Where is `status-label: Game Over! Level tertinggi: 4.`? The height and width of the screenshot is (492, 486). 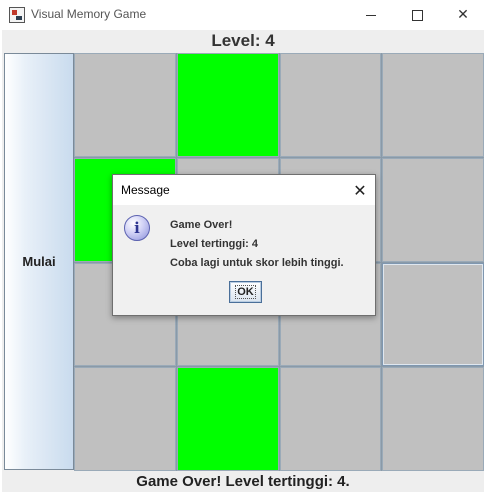
status-label: Game Over! Level tertinggi: 4. is located at coordinates (243, 481).